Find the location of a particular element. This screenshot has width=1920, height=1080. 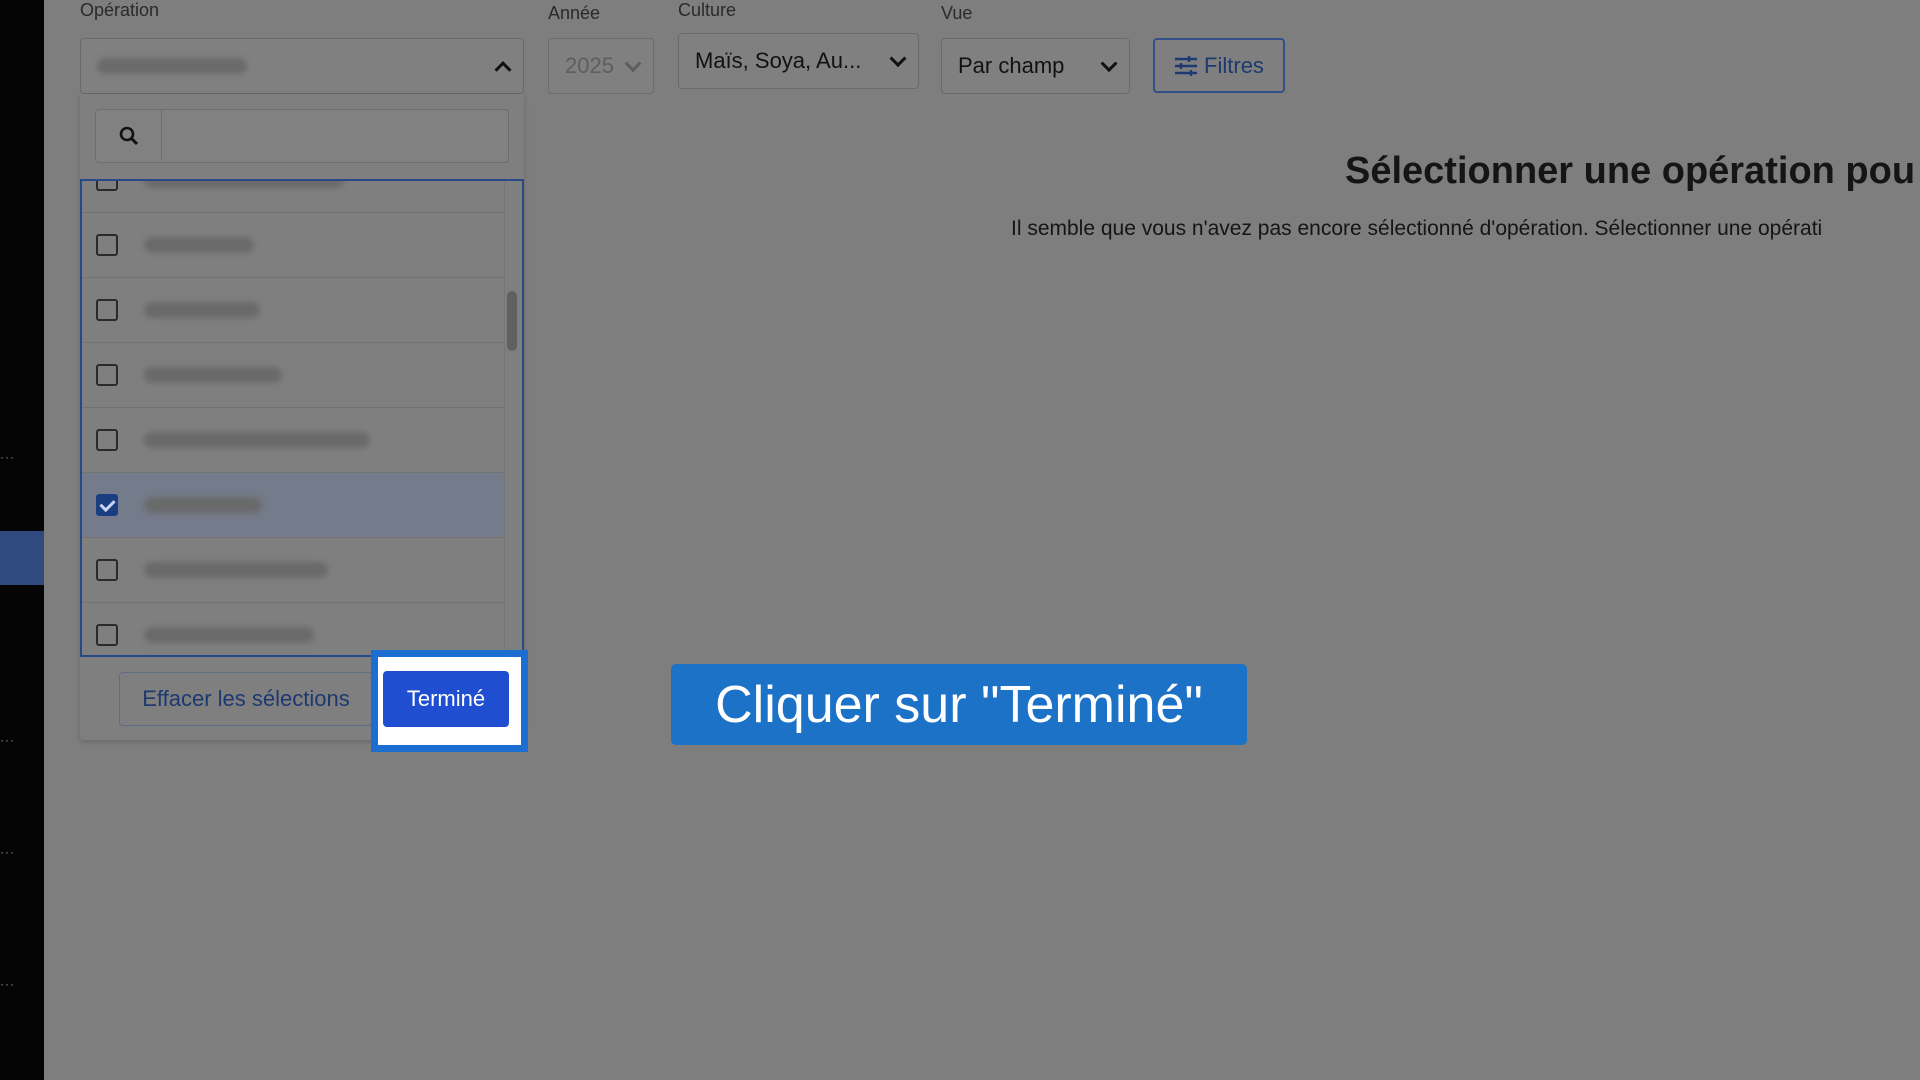

view-value: Par champ is located at coordinates (1011, 65).